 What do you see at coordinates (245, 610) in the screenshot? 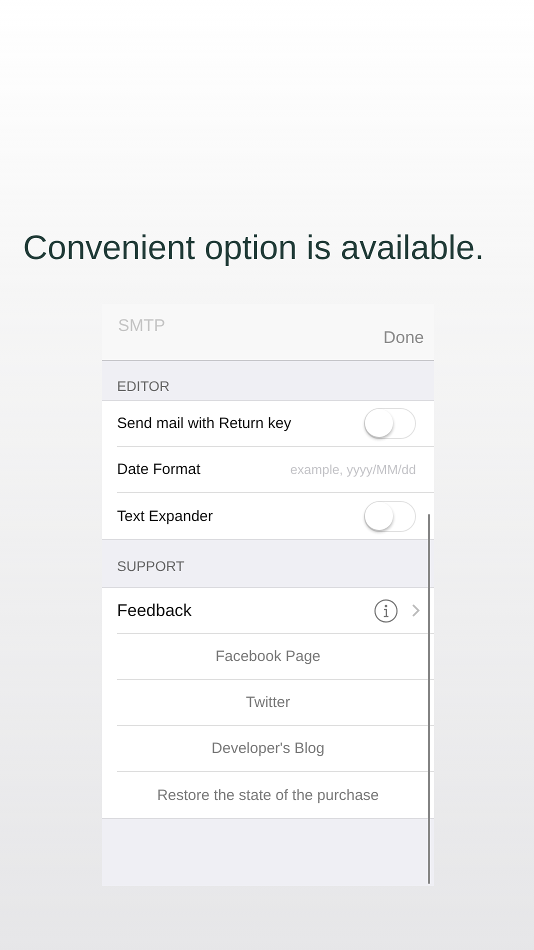
I see `feedback-item: Feedback` at bounding box center [245, 610].